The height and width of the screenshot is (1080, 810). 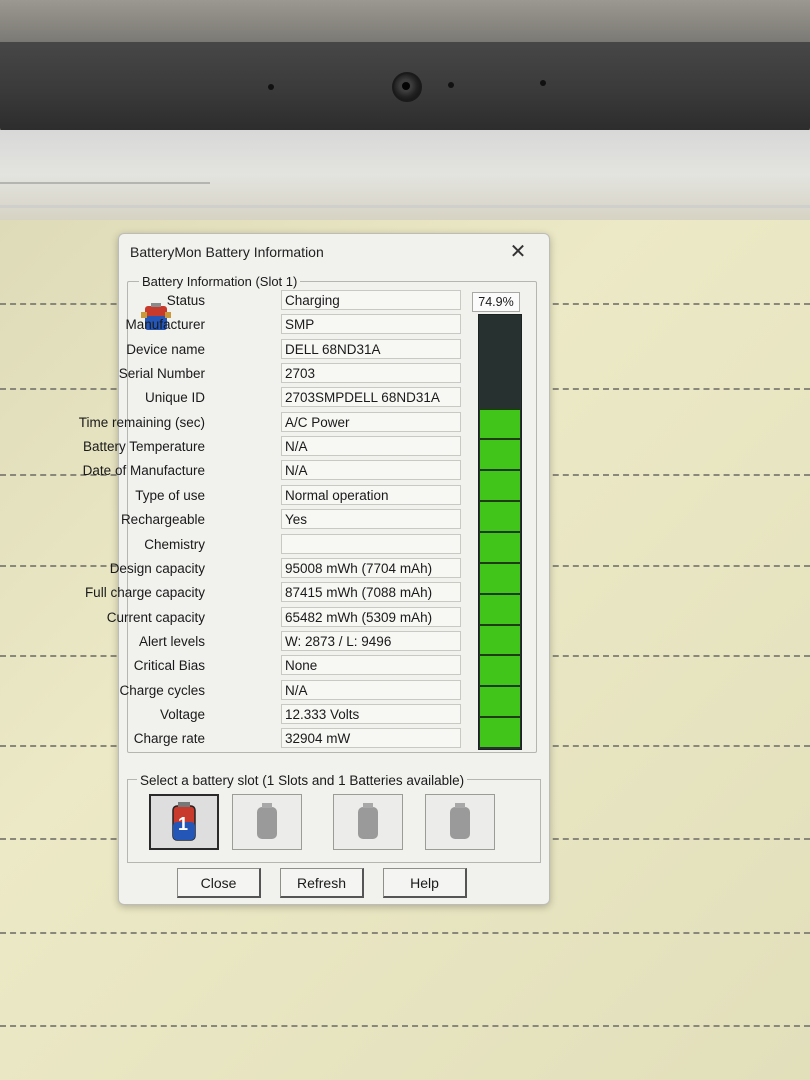 What do you see at coordinates (162, 520) in the screenshot?
I see `info-label: Rechargeable` at bounding box center [162, 520].